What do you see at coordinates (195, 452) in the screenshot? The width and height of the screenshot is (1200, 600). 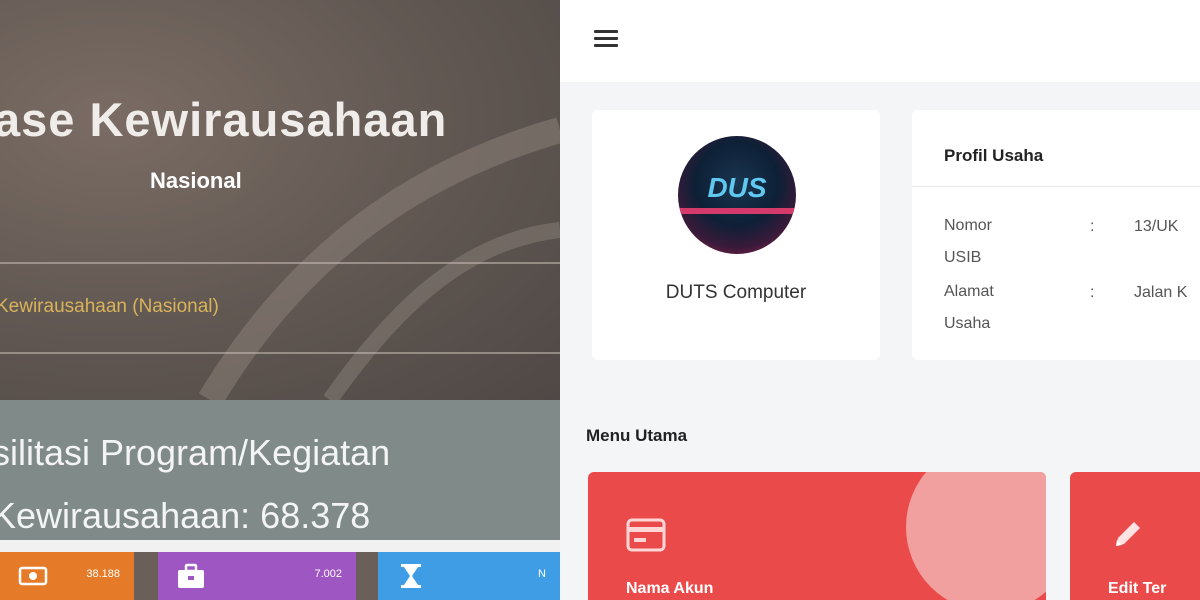 I see `facilitation-text-line1: silitasi Program/Kegiatan` at bounding box center [195, 452].